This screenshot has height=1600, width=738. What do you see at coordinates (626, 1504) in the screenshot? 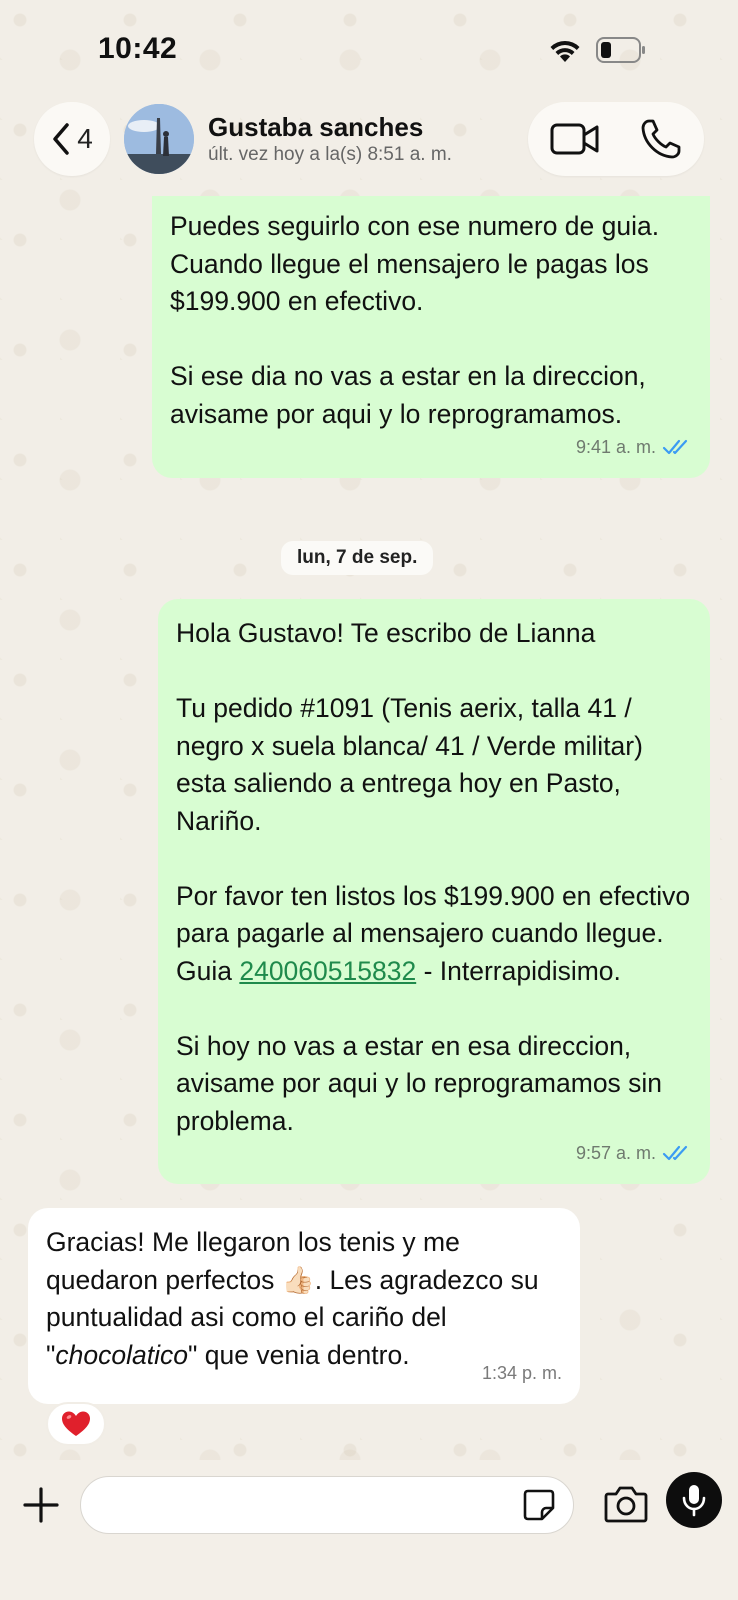
I see `camera-icon` at bounding box center [626, 1504].